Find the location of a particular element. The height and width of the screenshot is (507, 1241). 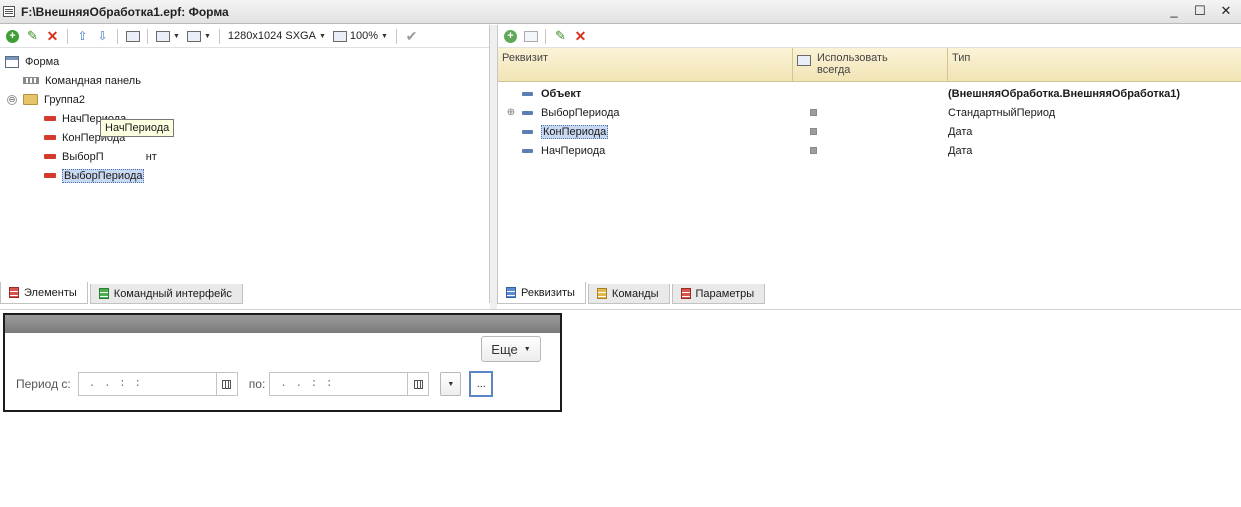

column-header-type: Тип is located at coordinates (1094, 64).